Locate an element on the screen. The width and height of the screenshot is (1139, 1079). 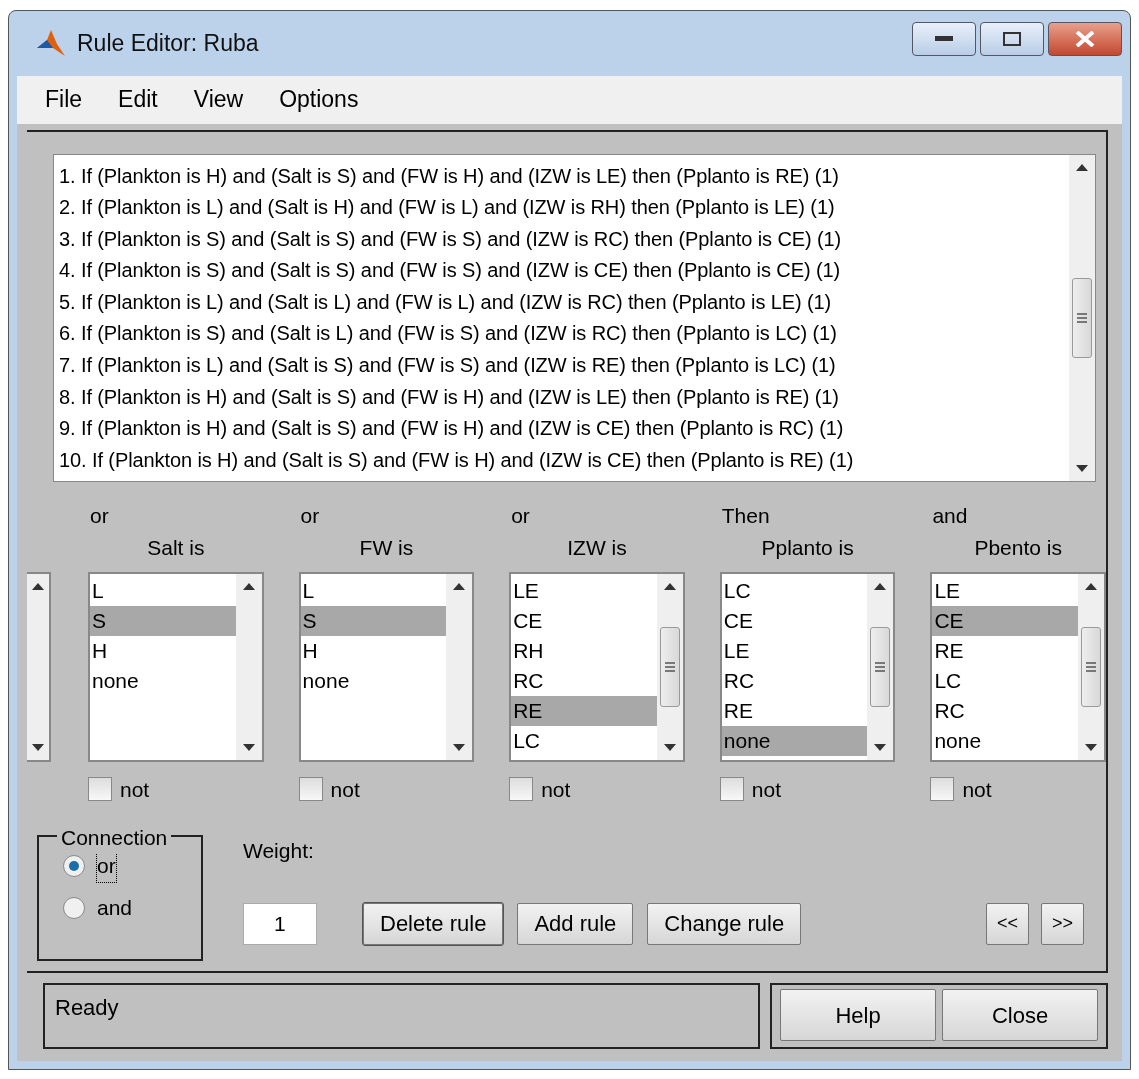
rule-item: 1. If (Plankton is H) and (Salt is S) and (FW is H) and (IZW is LE) then (Pplanto is RE) (1) is located at coordinates (564, 176).